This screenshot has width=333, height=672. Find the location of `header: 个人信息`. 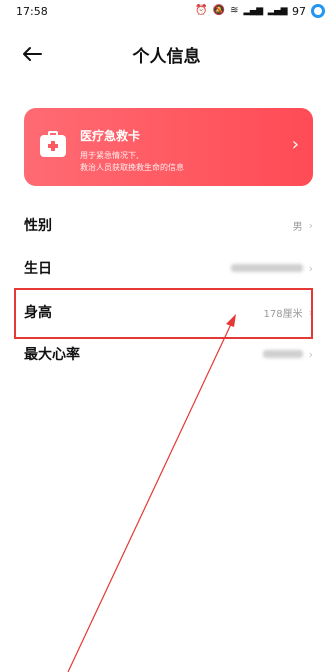

header: 个人信息 is located at coordinates (166, 54).